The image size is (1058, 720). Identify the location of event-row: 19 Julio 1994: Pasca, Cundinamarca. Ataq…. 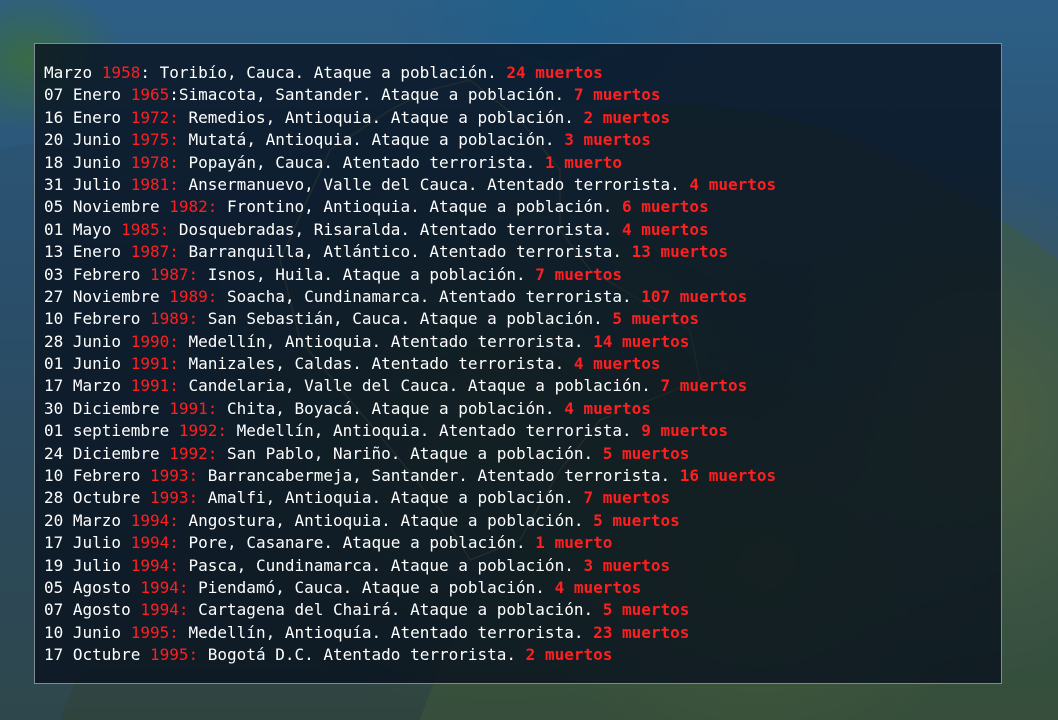
(522, 566).